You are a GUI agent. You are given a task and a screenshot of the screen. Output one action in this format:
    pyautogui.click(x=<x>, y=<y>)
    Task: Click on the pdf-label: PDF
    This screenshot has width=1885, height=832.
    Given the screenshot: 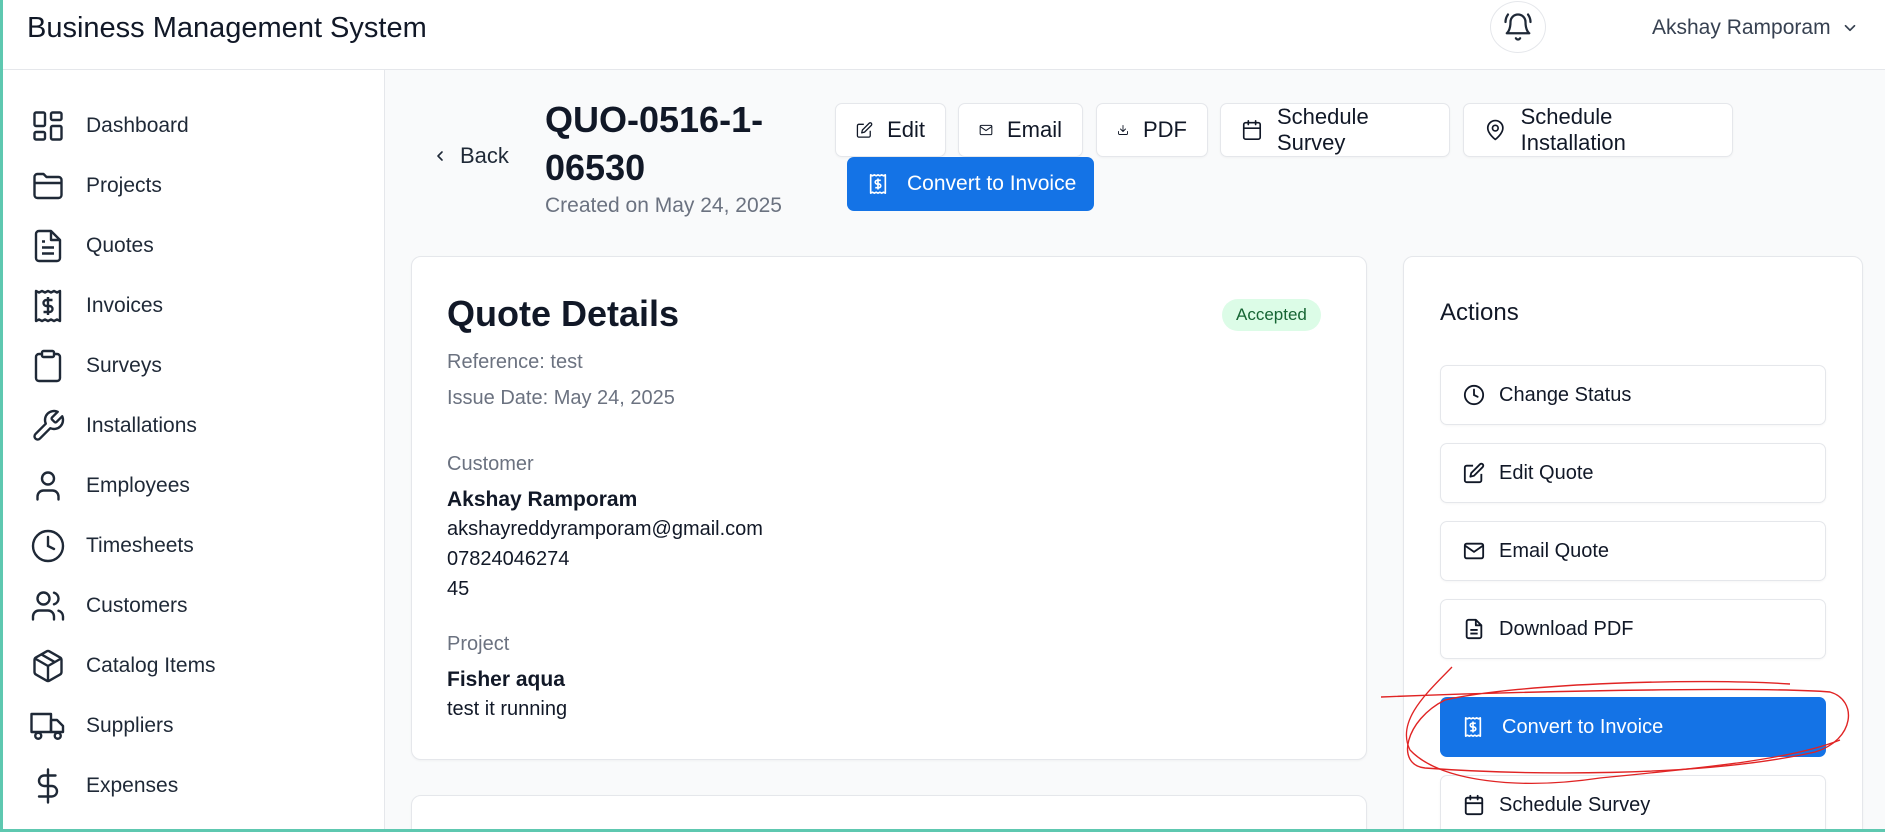 What is the action you would take?
    pyautogui.click(x=1165, y=129)
    